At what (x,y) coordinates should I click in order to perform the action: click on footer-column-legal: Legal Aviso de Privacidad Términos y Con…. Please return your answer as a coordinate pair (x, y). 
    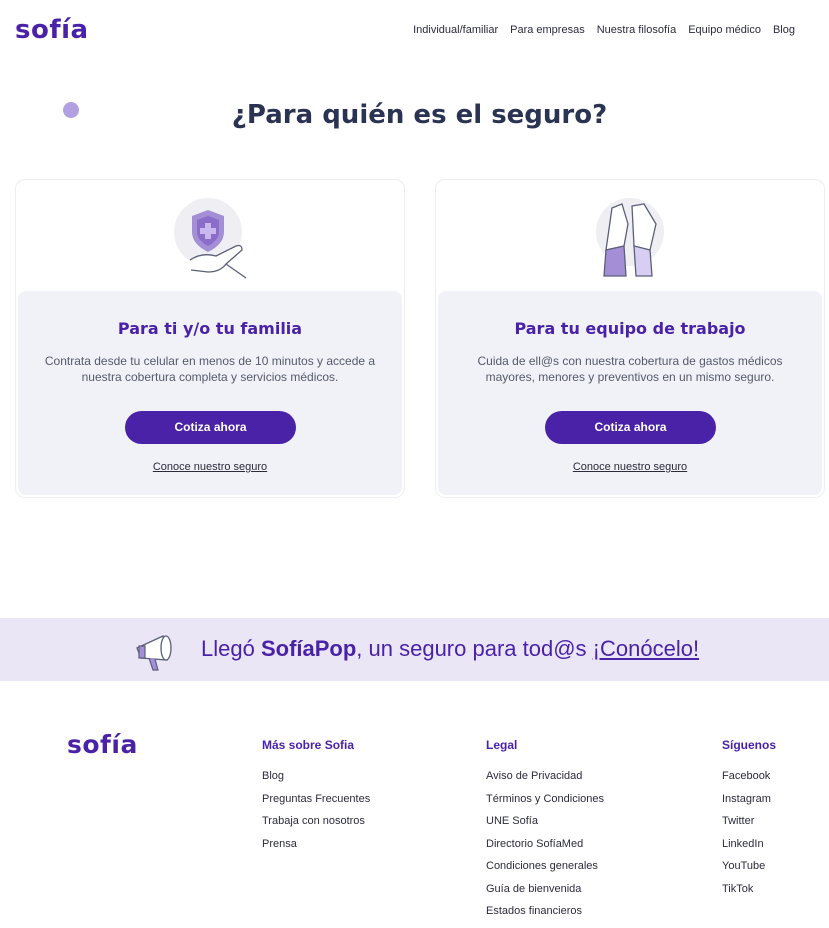
    Looking at the image, I should click on (545, 833).